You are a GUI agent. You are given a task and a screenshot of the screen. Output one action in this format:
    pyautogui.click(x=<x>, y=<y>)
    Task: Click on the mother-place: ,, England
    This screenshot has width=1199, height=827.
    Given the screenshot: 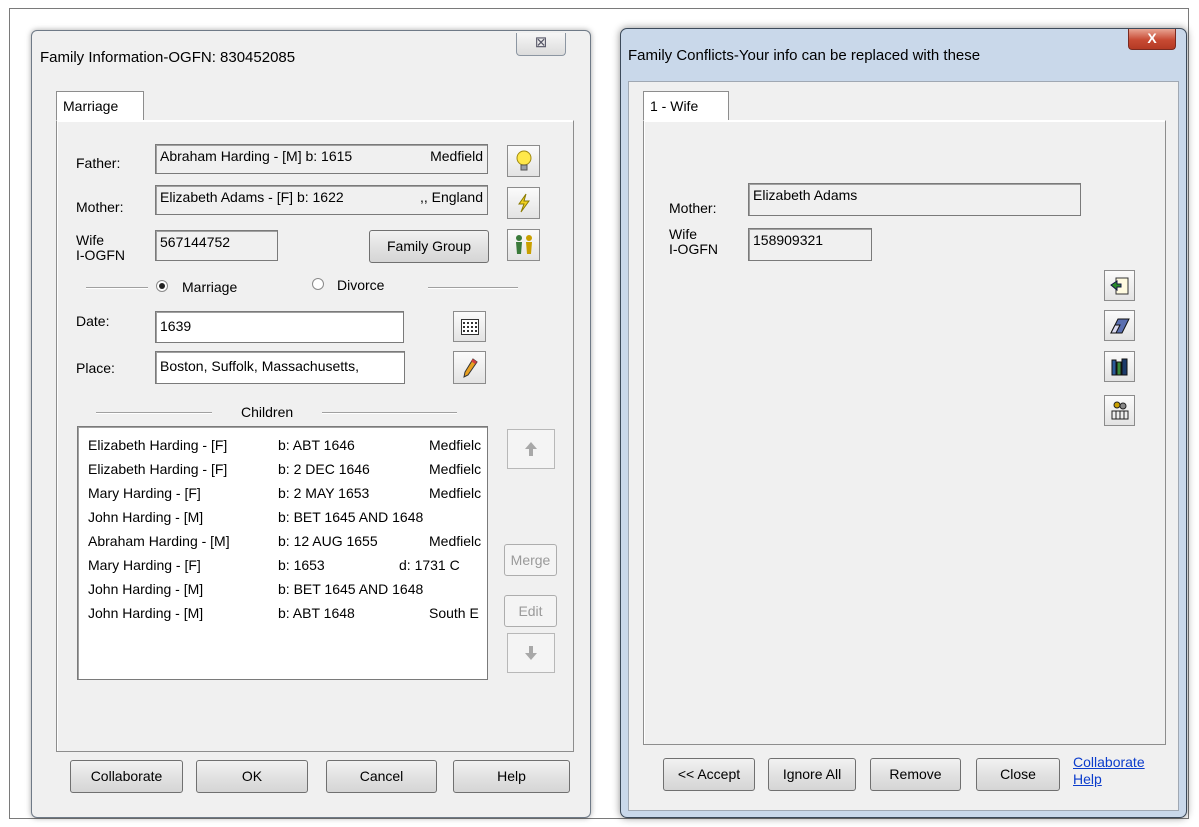 What is the action you would take?
    pyautogui.click(x=451, y=197)
    